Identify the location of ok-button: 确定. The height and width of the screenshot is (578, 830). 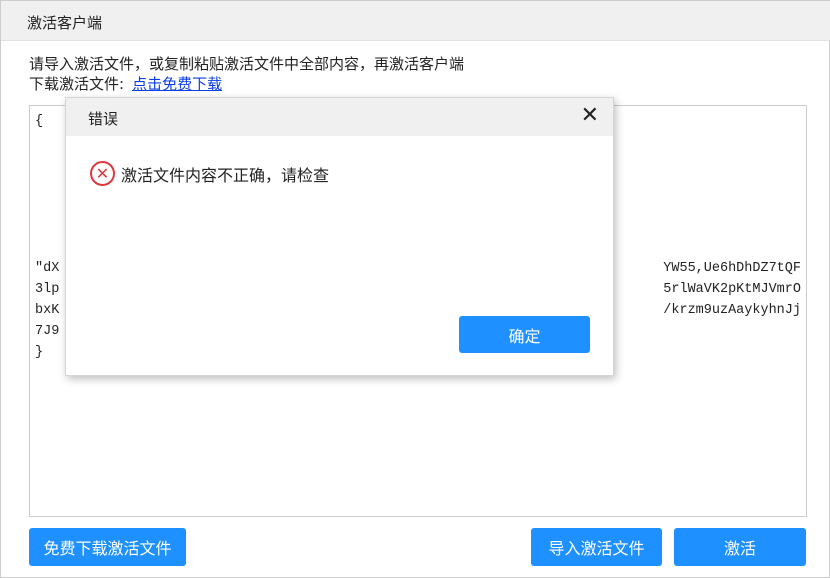
(524, 334).